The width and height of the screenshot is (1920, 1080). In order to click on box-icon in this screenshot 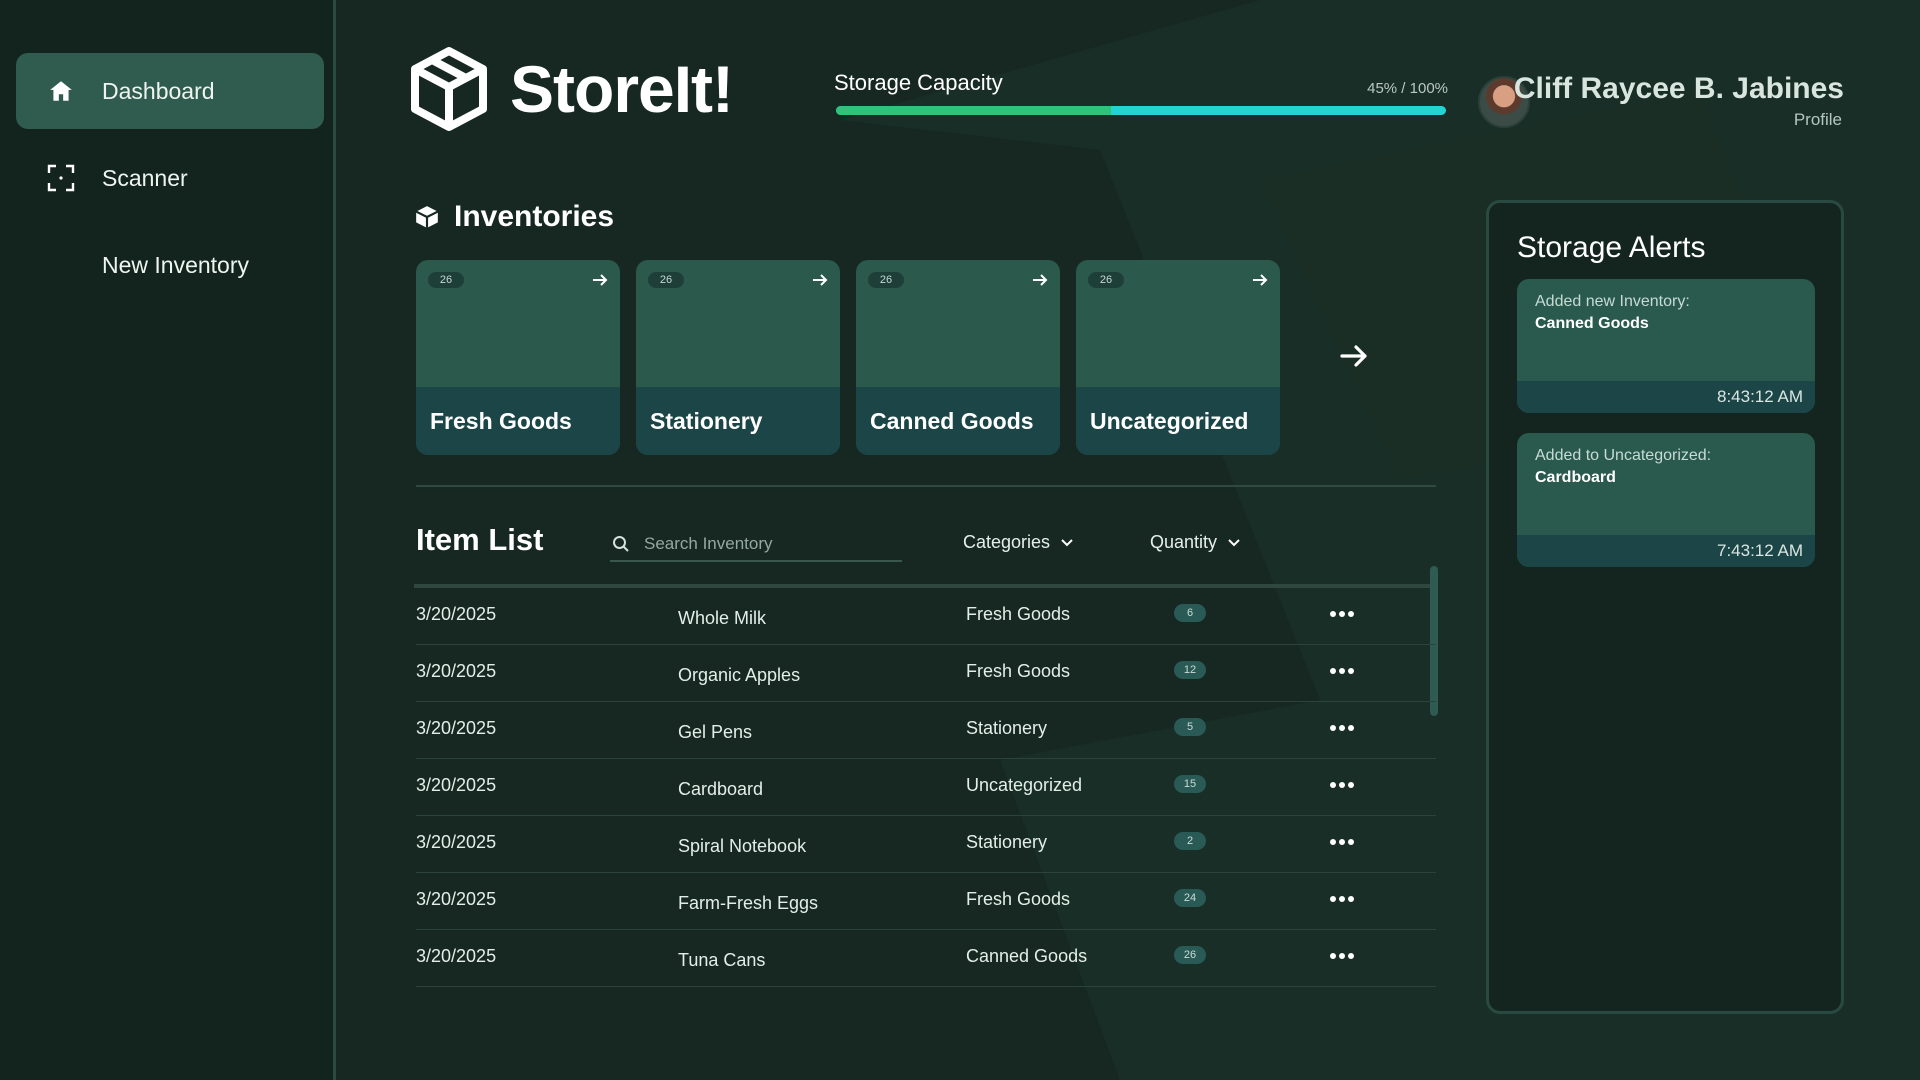, I will do `click(427, 217)`.